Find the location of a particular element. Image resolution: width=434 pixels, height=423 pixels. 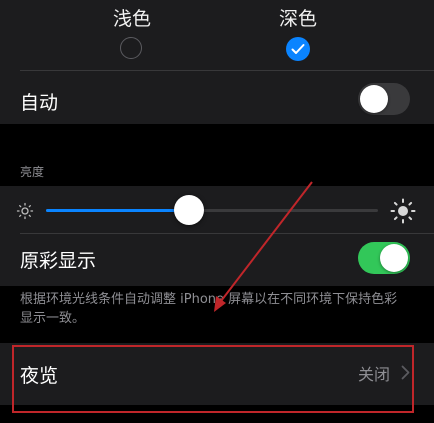

theme-option-dark: 深色 is located at coordinates (298, 30).